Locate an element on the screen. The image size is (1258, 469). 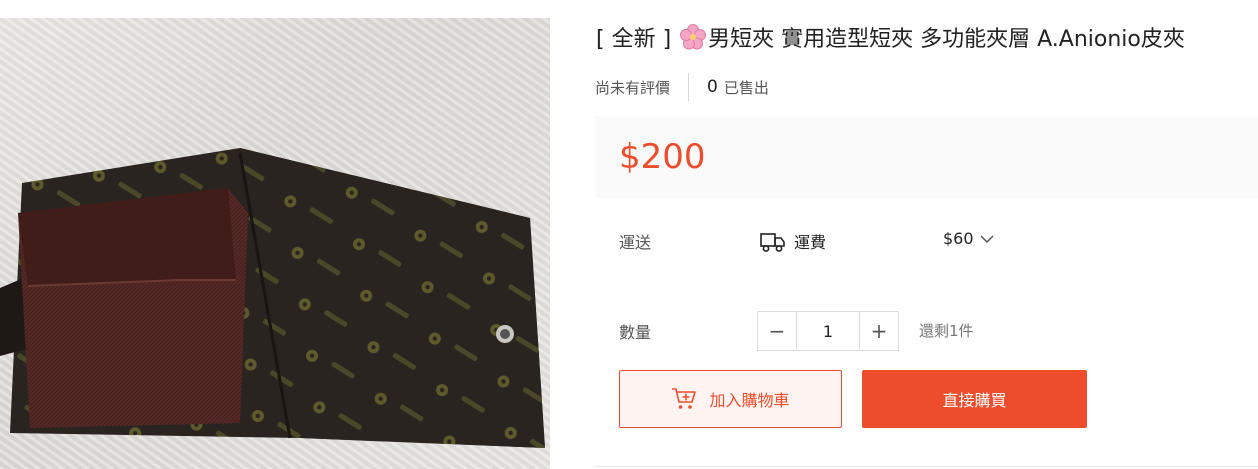
add-to-cart-label: 加入購物車 is located at coordinates (749, 400).